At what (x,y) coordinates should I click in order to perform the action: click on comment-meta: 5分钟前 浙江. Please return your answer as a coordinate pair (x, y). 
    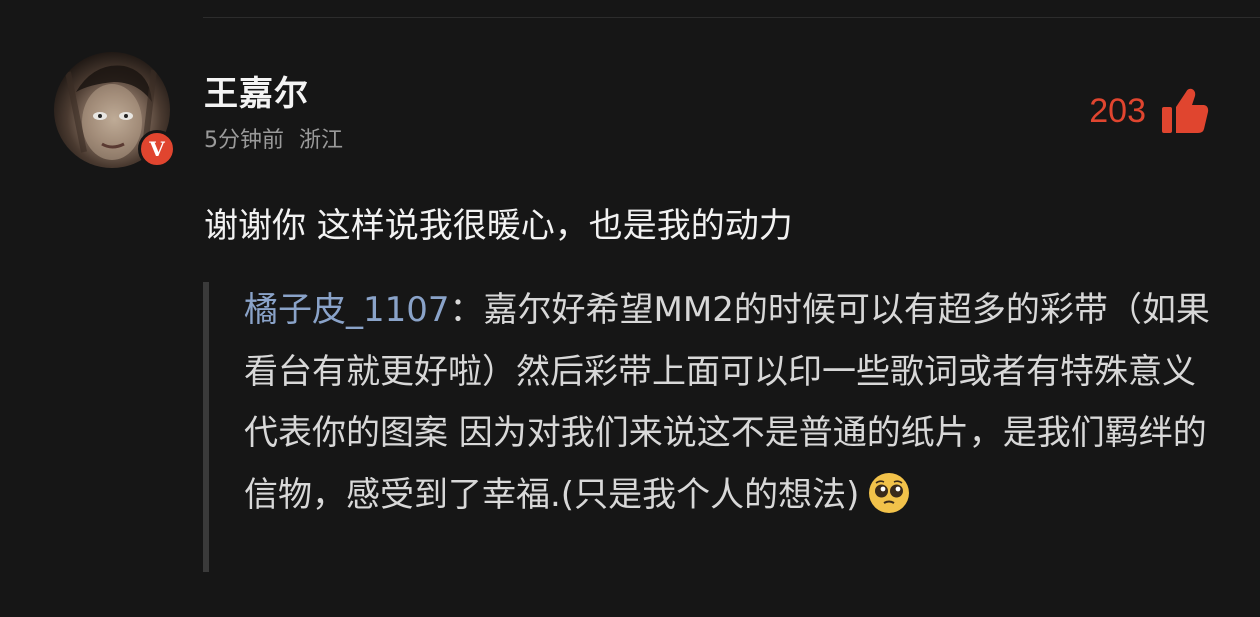
    Looking at the image, I should click on (273, 138).